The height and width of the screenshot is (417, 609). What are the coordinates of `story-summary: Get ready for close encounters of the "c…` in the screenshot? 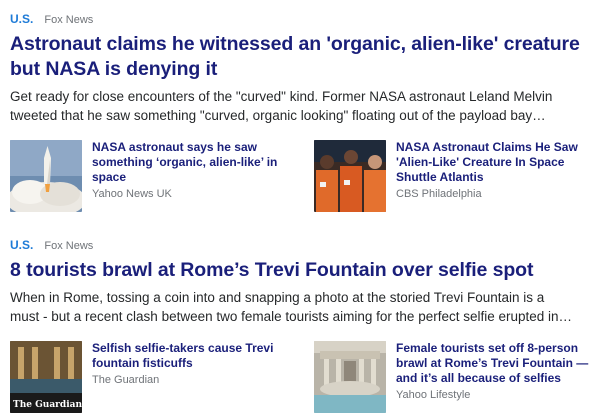 It's located at (308, 106).